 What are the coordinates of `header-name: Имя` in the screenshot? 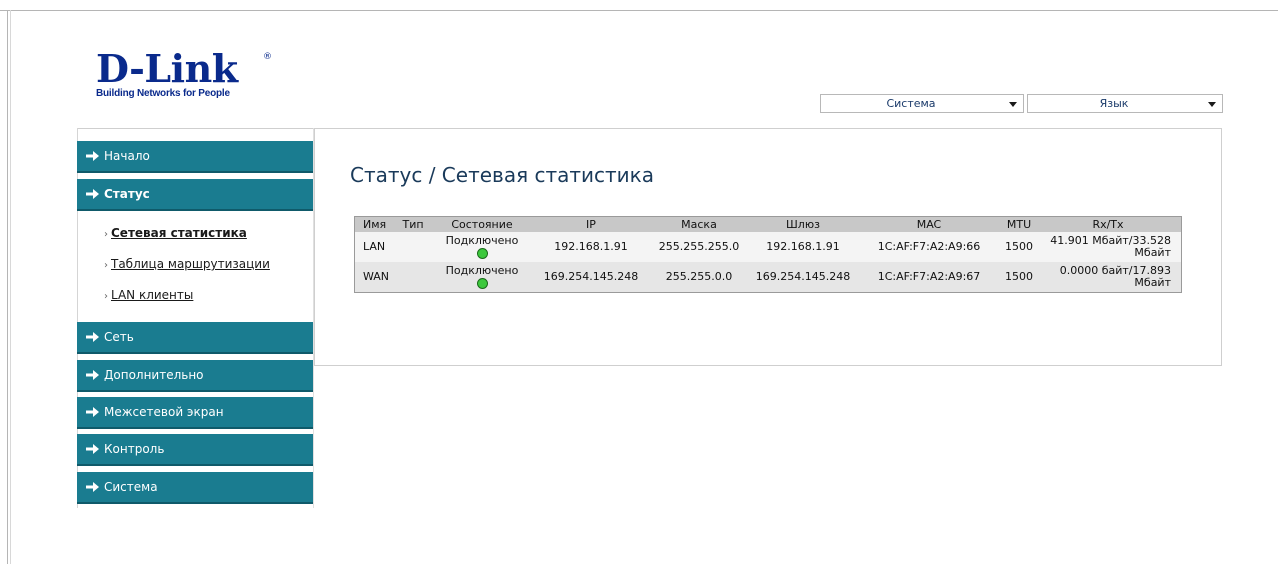 It's located at (375, 224).